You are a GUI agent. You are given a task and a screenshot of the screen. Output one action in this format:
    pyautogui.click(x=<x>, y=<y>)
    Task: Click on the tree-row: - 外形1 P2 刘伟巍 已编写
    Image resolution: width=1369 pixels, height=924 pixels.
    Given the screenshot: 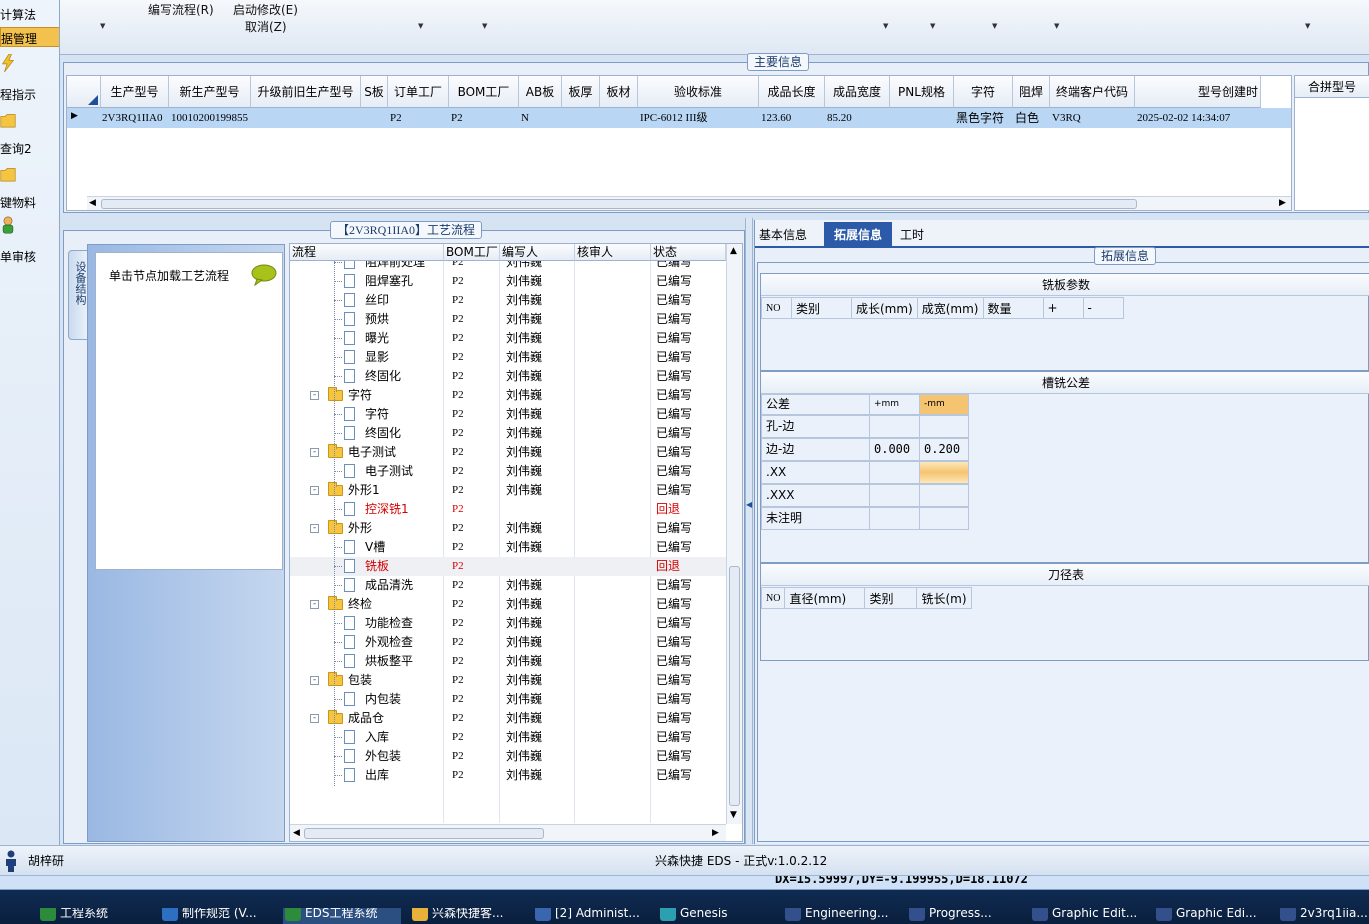 What is the action you would take?
    pyautogui.click(x=508, y=490)
    